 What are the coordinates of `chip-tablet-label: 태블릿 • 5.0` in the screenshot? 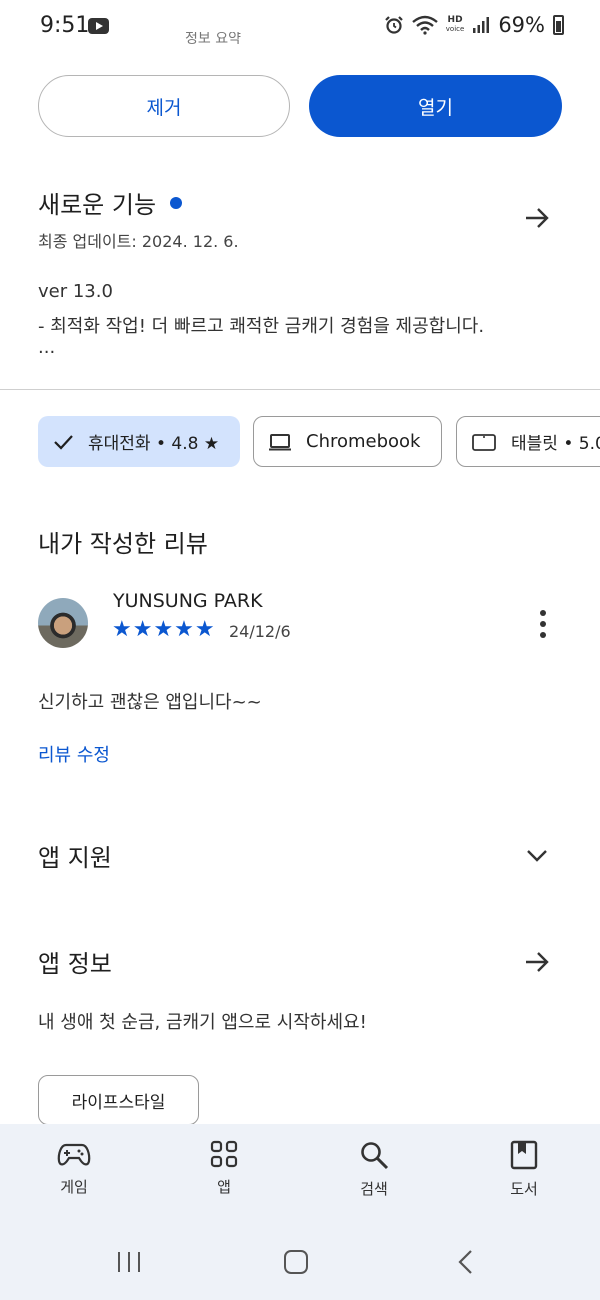 It's located at (555, 444).